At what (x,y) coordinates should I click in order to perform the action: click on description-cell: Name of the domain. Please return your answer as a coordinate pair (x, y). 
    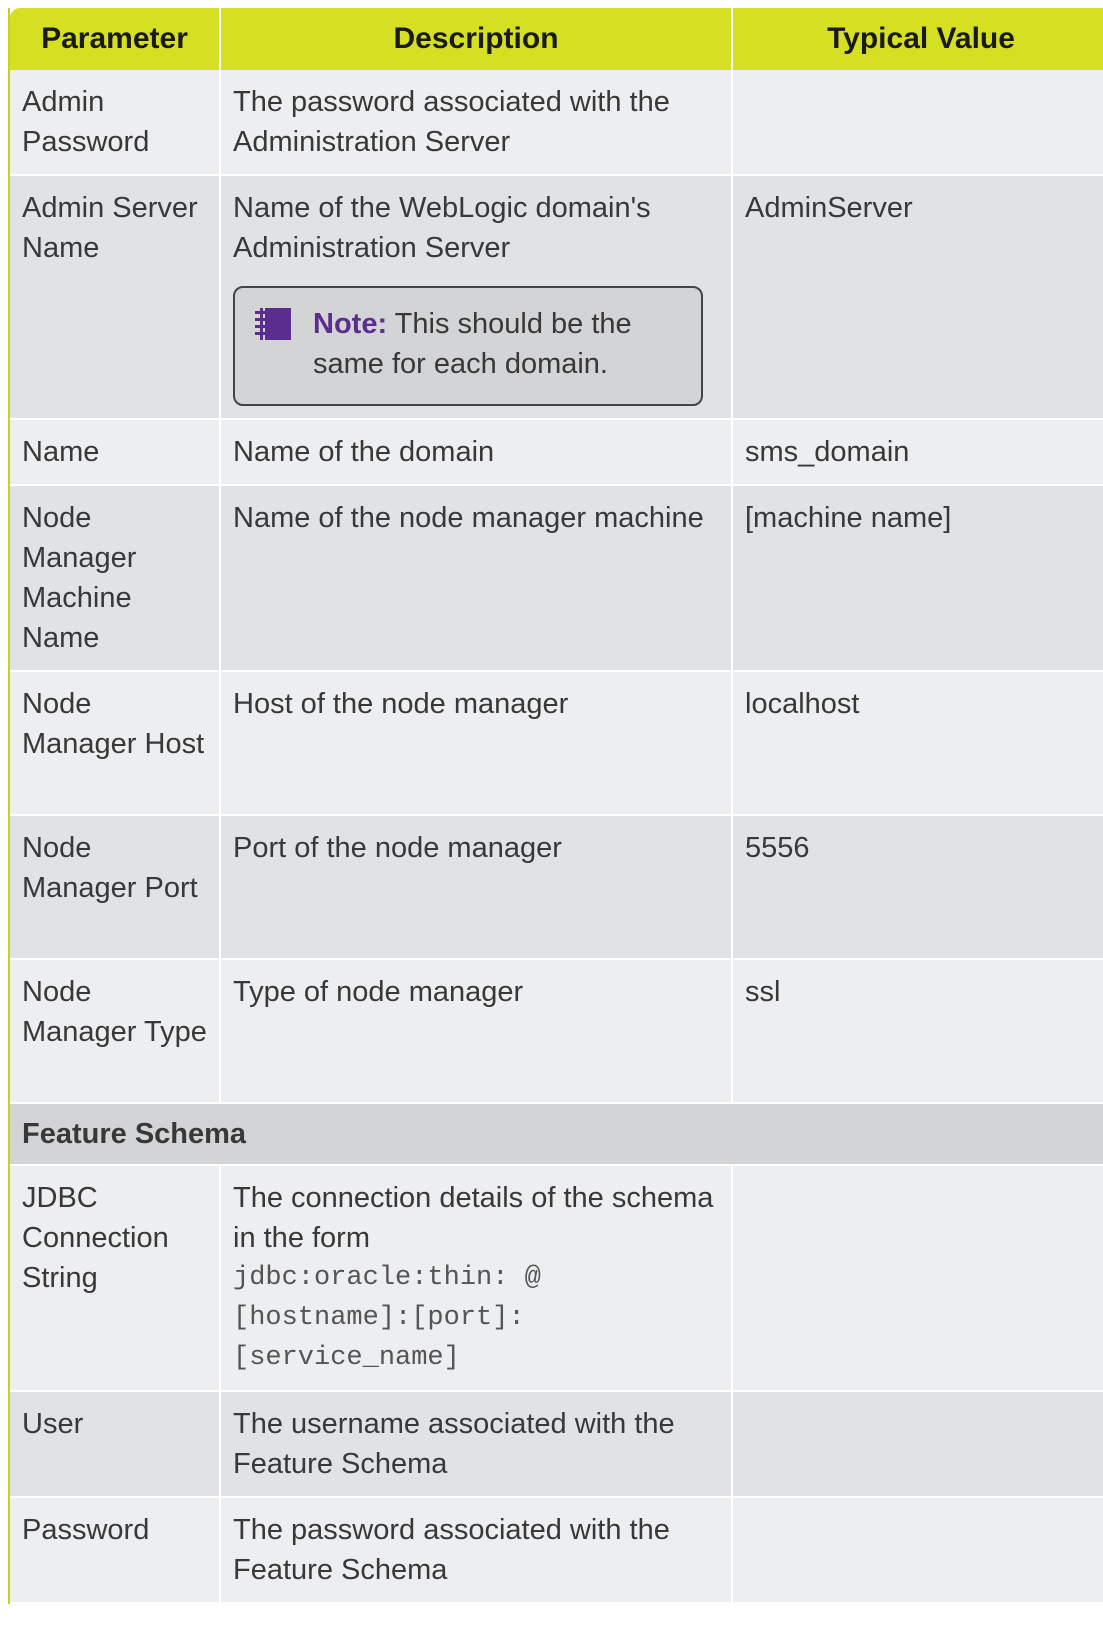
    Looking at the image, I should click on (476, 452).